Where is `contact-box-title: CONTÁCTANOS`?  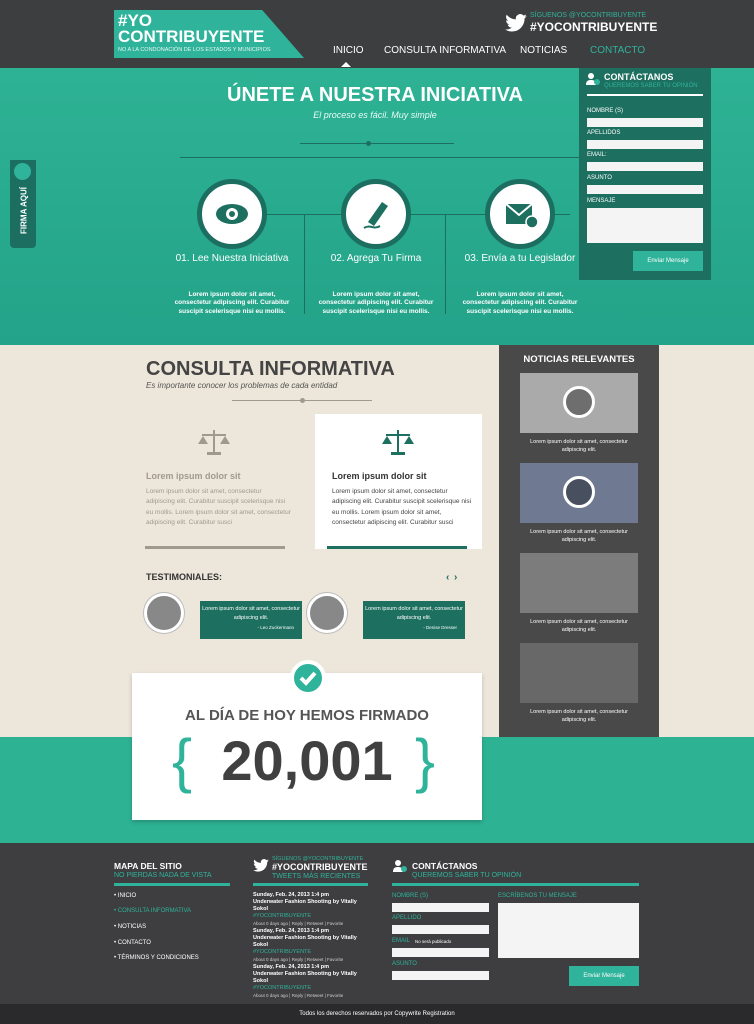 contact-box-title: CONTÁCTANOS is located at coordinates (639, 77).